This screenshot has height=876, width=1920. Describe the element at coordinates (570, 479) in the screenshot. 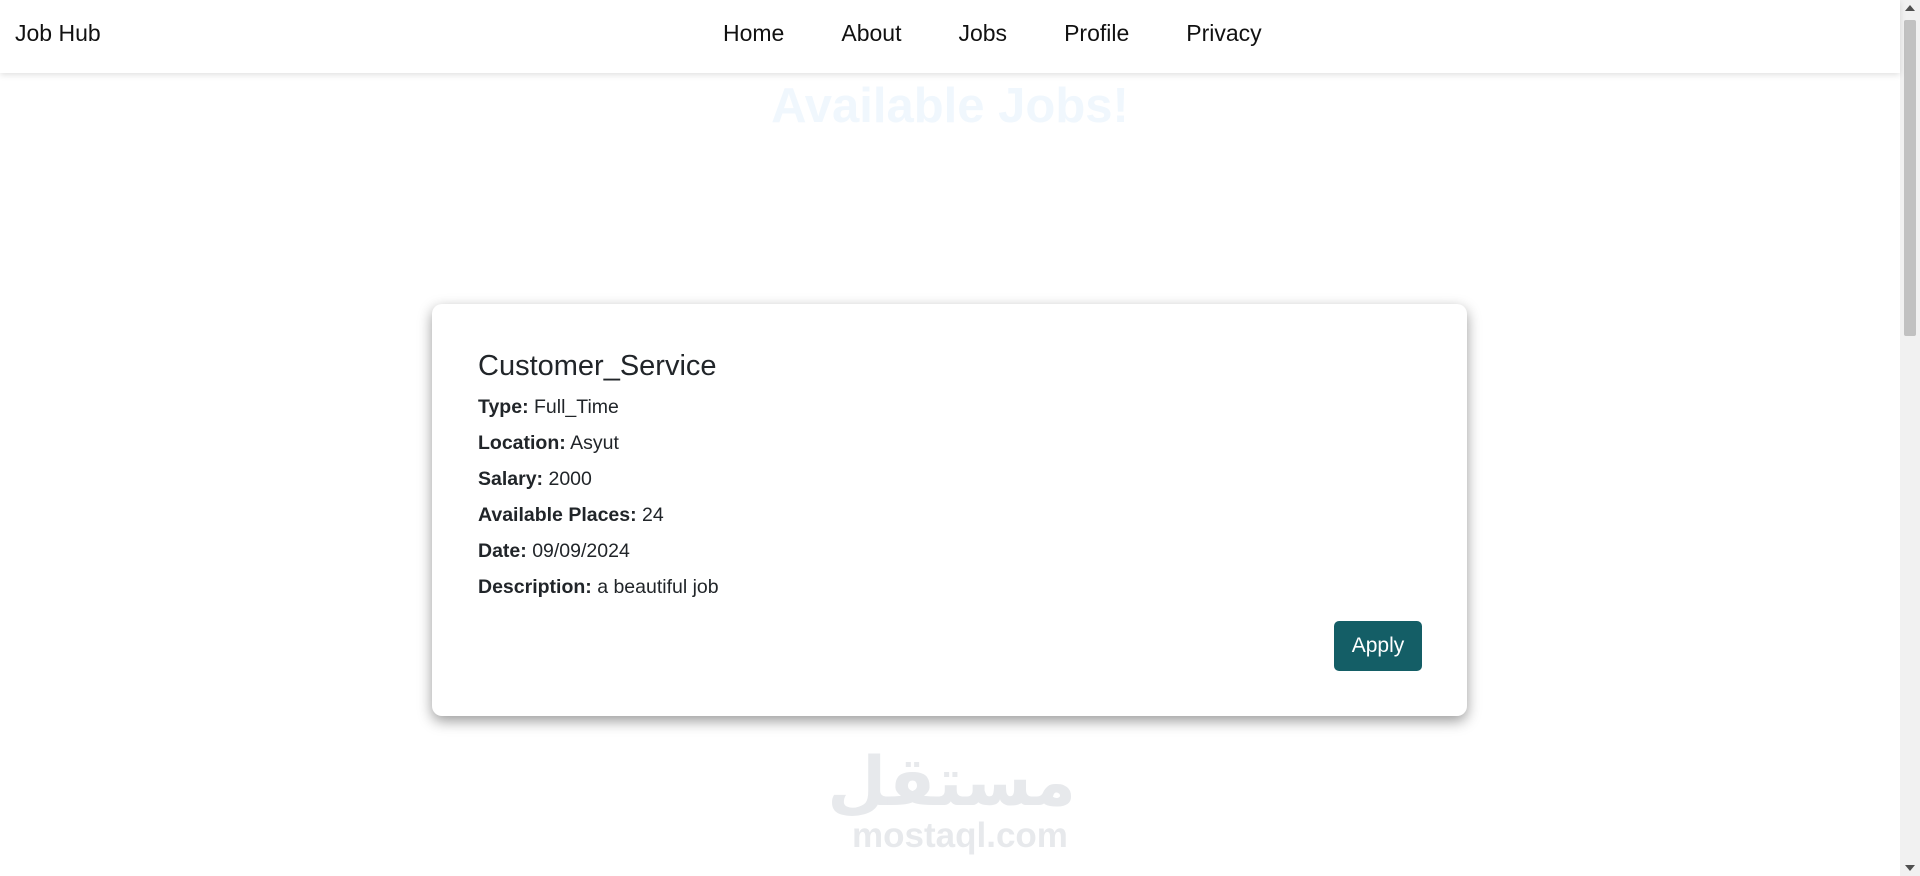

I see `field-value: 2000` at that location.